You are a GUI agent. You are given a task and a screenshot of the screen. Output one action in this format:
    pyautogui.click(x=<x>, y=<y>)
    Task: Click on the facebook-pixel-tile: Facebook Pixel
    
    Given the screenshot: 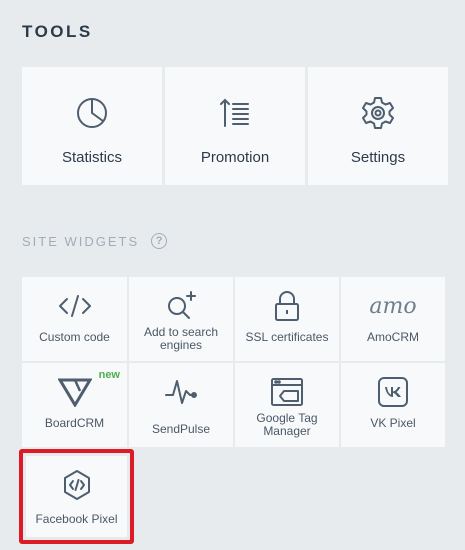 What is the action you would take?
    pyautogui.click(x=76, y=496)
    